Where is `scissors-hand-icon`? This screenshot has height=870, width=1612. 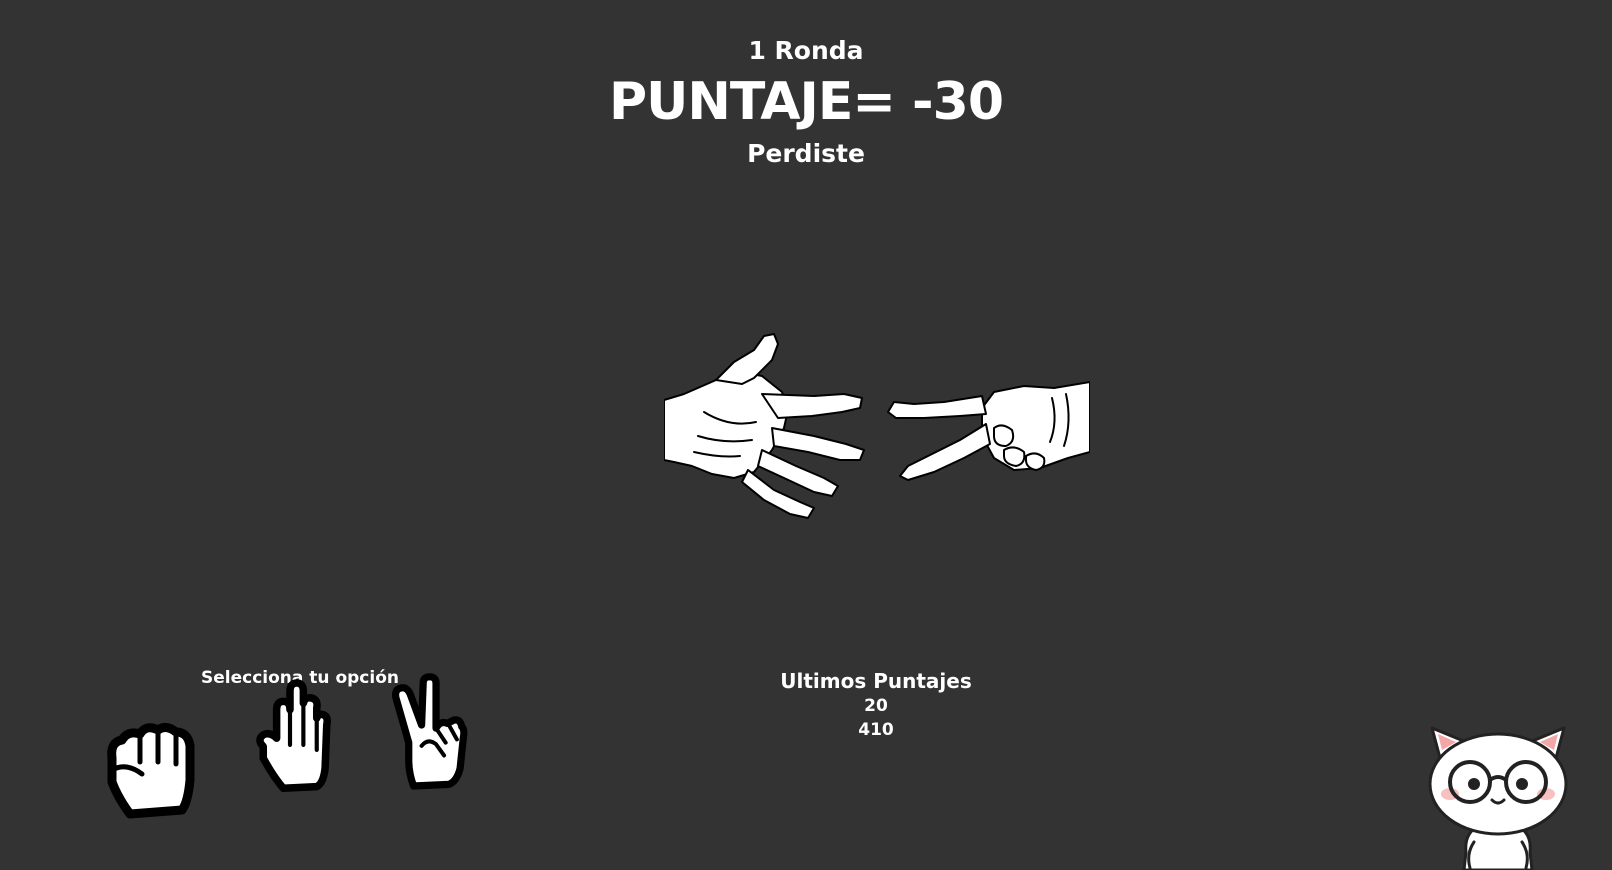
scissors-hand-icon is located at coordinates (988, 431).